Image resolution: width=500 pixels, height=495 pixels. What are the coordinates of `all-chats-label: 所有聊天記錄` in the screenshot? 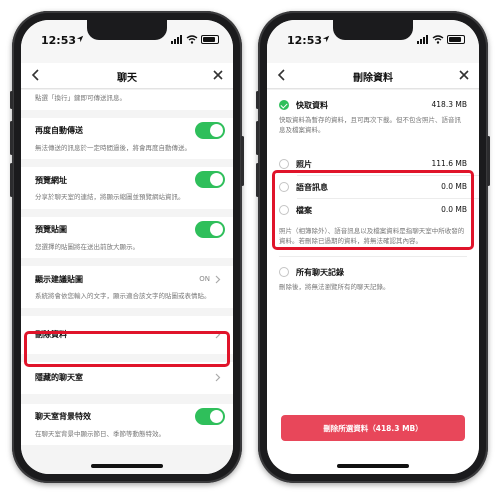 It's located at (320, 272).